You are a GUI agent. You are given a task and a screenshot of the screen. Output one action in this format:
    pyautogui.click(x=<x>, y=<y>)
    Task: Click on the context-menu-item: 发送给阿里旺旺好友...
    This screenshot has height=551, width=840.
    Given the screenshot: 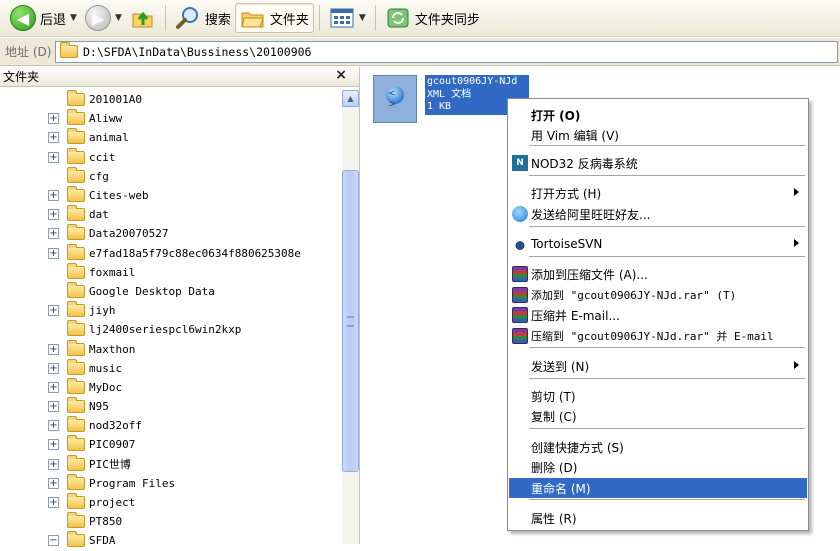 What is the action you would take?
    pyautogui.click(x=658, y=214)
    